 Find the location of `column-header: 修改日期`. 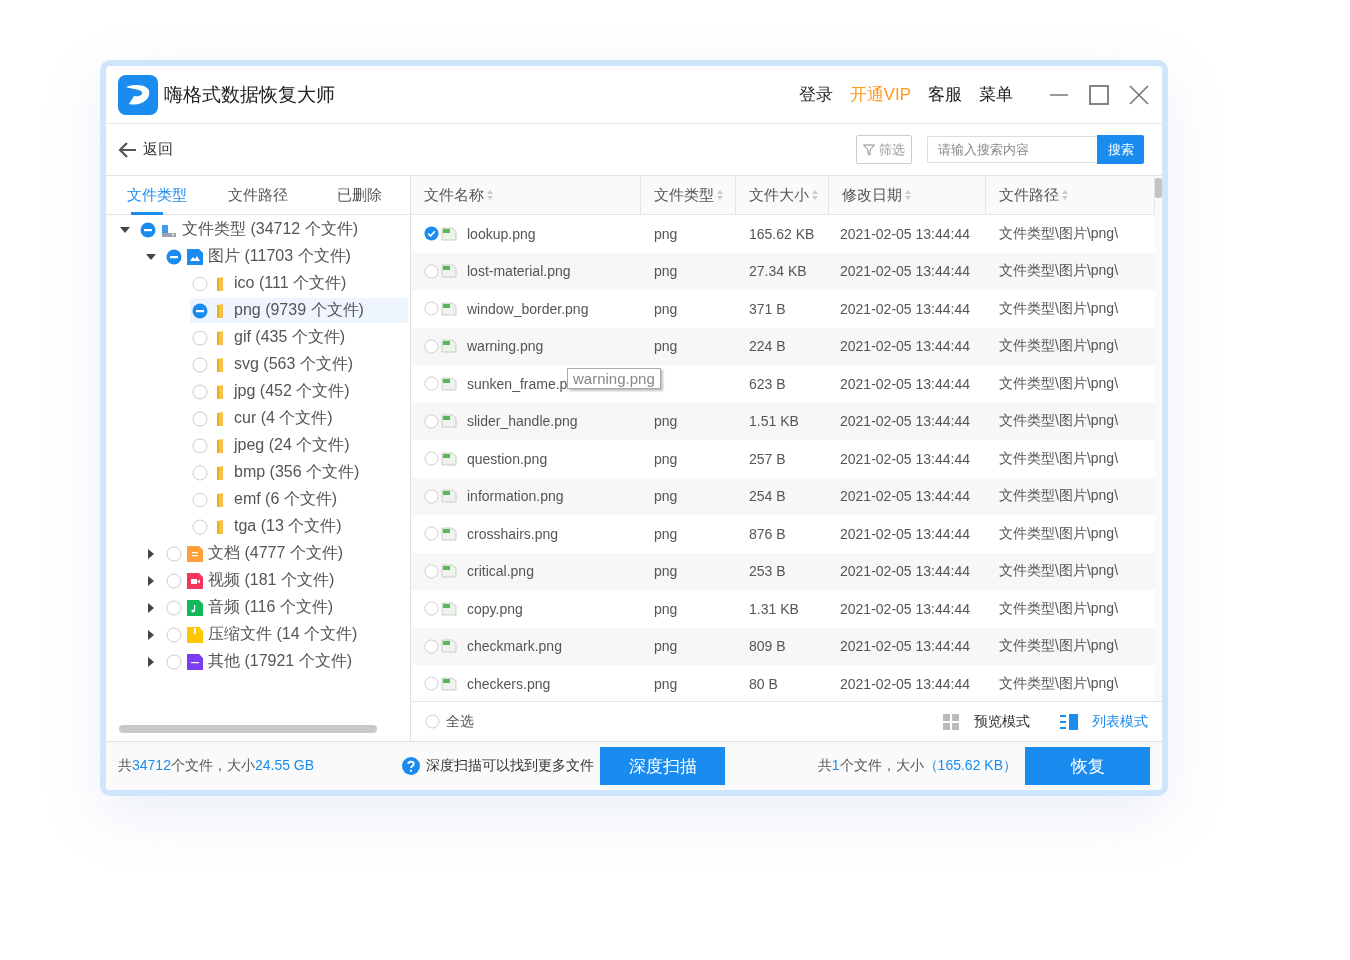

column-header: 修改日期 is located at coordinates (907, 195).